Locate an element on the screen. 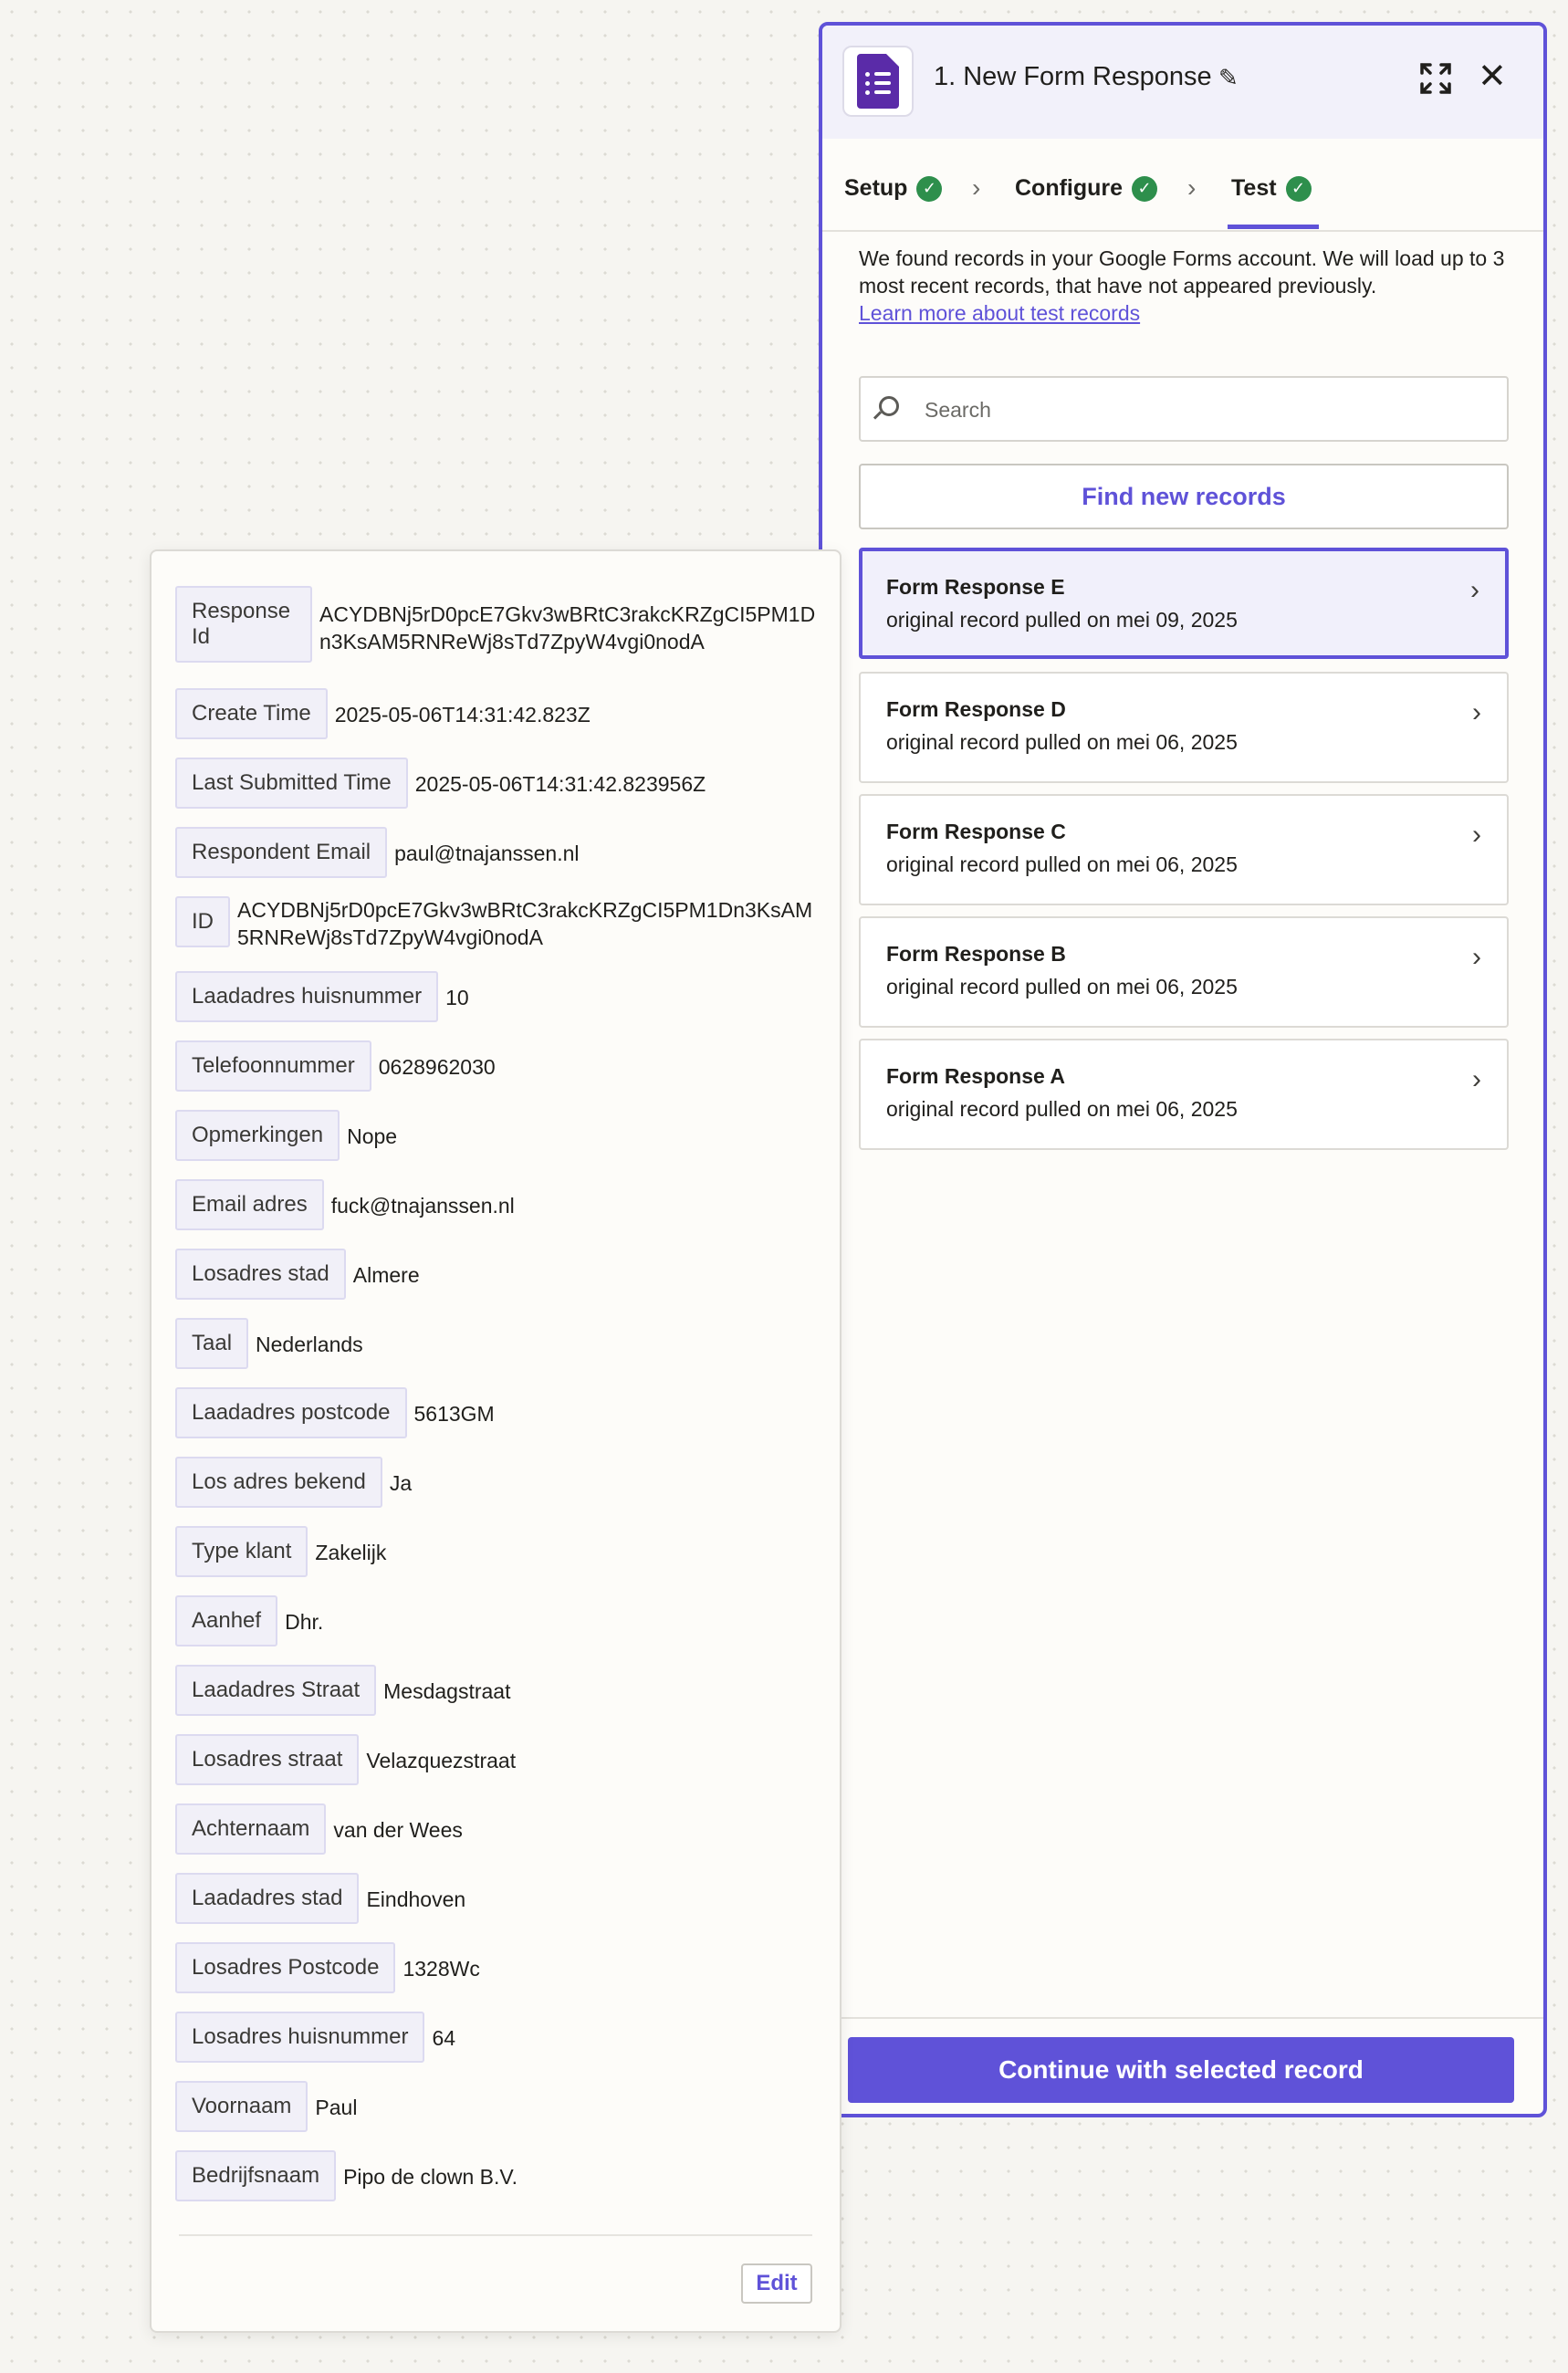  field-losadres-huisnummer: Losadres huisnummer 64 is located at coordinates (315, 2037).